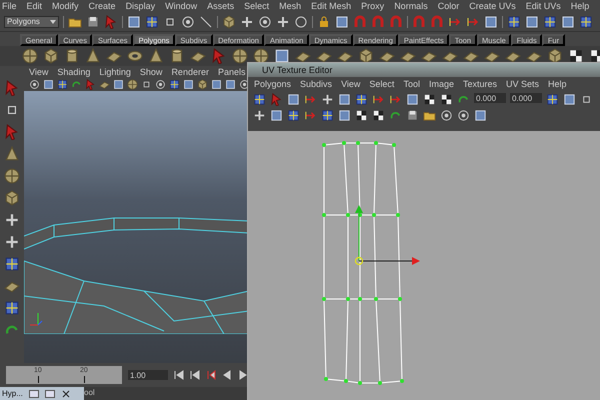  Describe the element at coordinates (73, 72) in the screenshot. I see `viewport-menu-item: Shading` at that location.